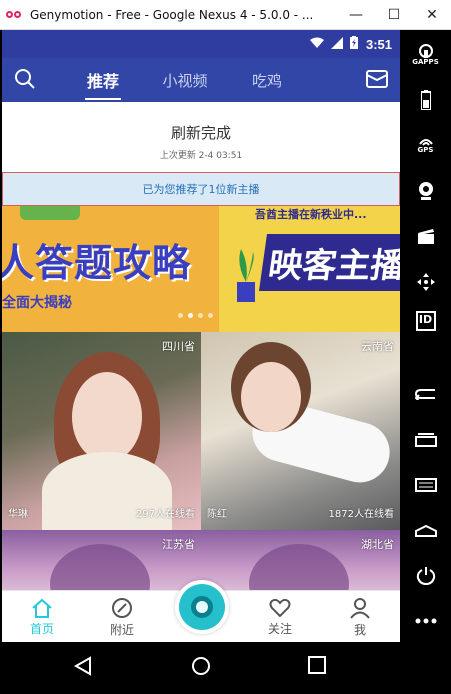  What do you see at coordinates (101, 562) in the screenshot?
I see `stream-card: 江苏省` at bounding box center [101, 562].